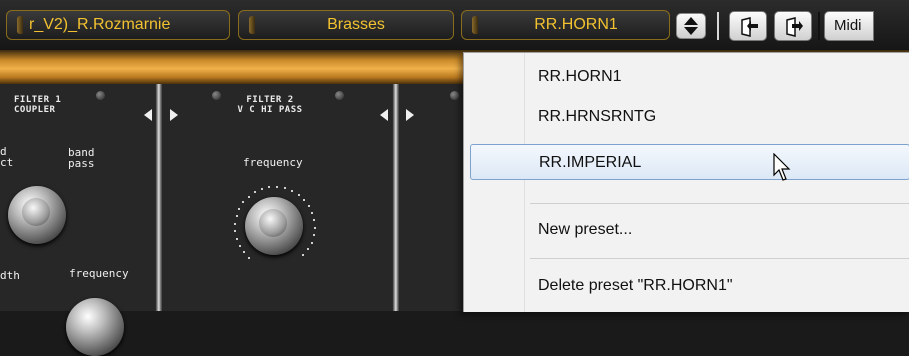 The height and width of the screenshot is (356, 909). I want to click on import-icon, so click(749, 27).